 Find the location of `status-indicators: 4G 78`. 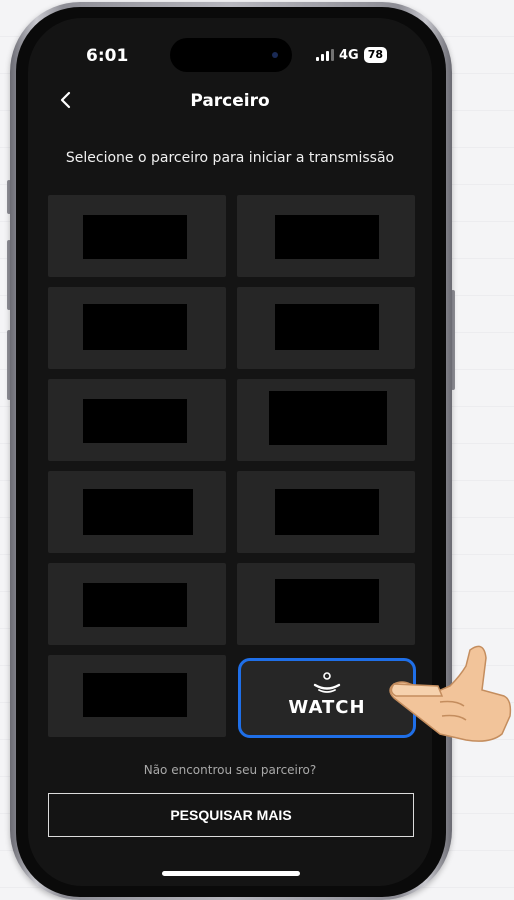

status-indicators: 4G 78 is located at coordinates (352, 55).